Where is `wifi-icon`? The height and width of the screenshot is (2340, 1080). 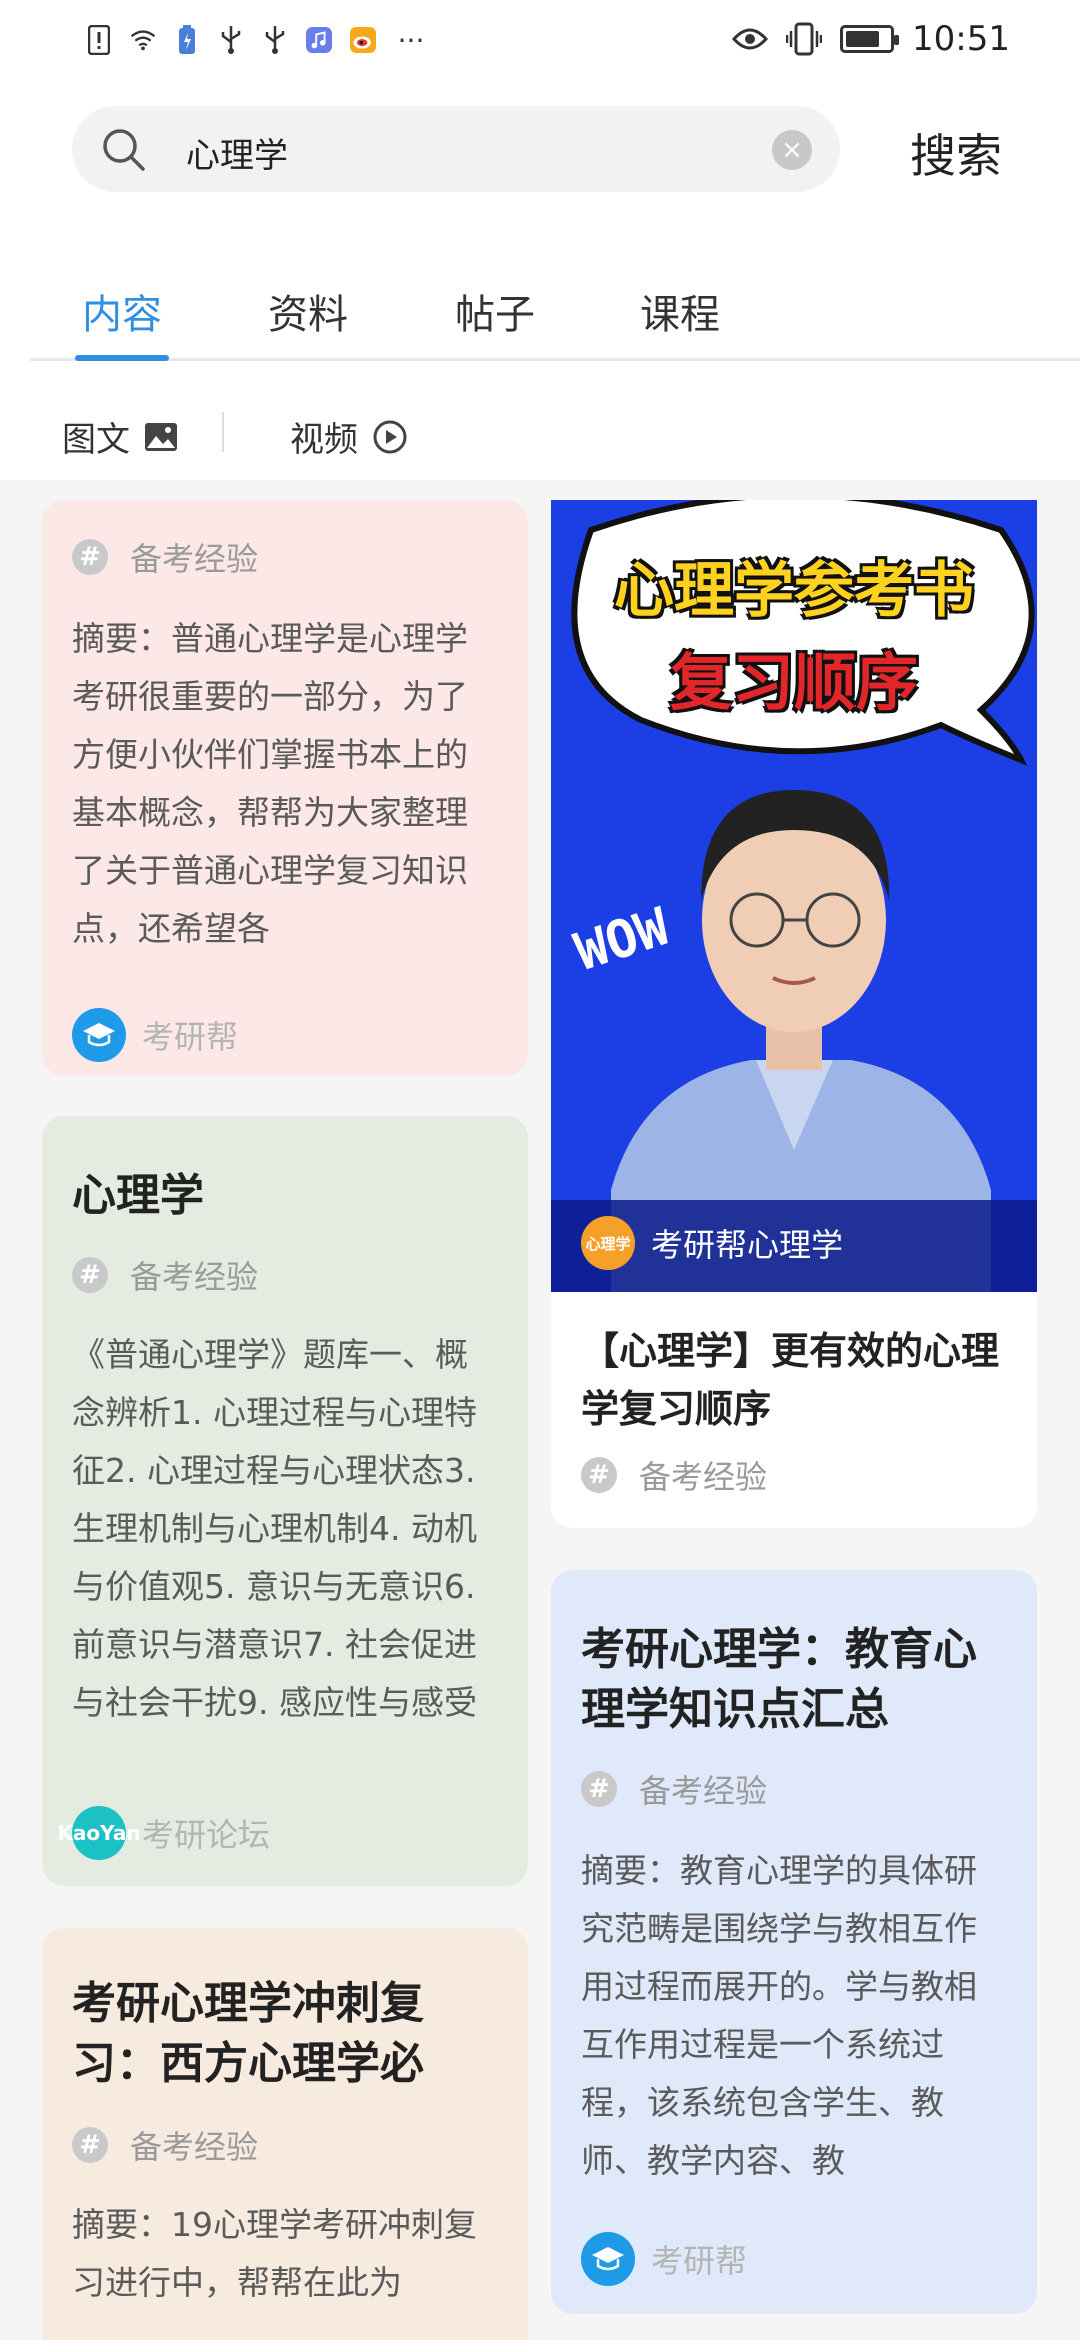 wifi-icon is located at coordinates (143, 40).